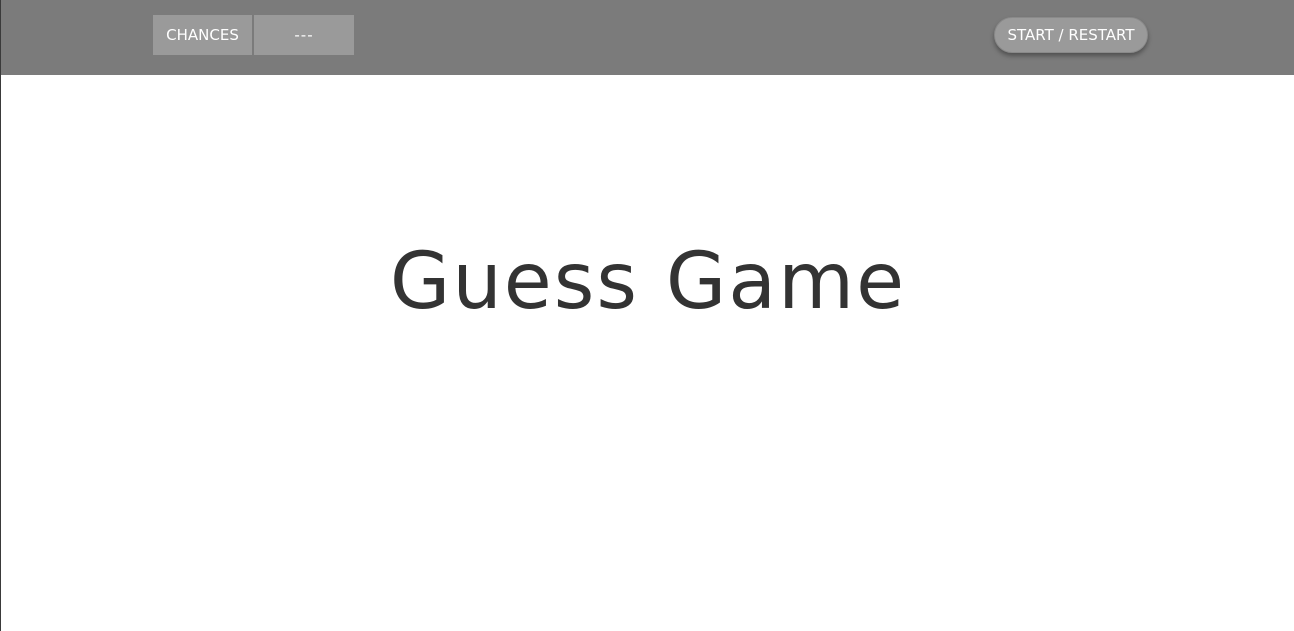 This screenshot has width=1294, height=631. Describe the element at coordinates (304, 35) in the screenshot. I see `chances-value: ---` at that location.